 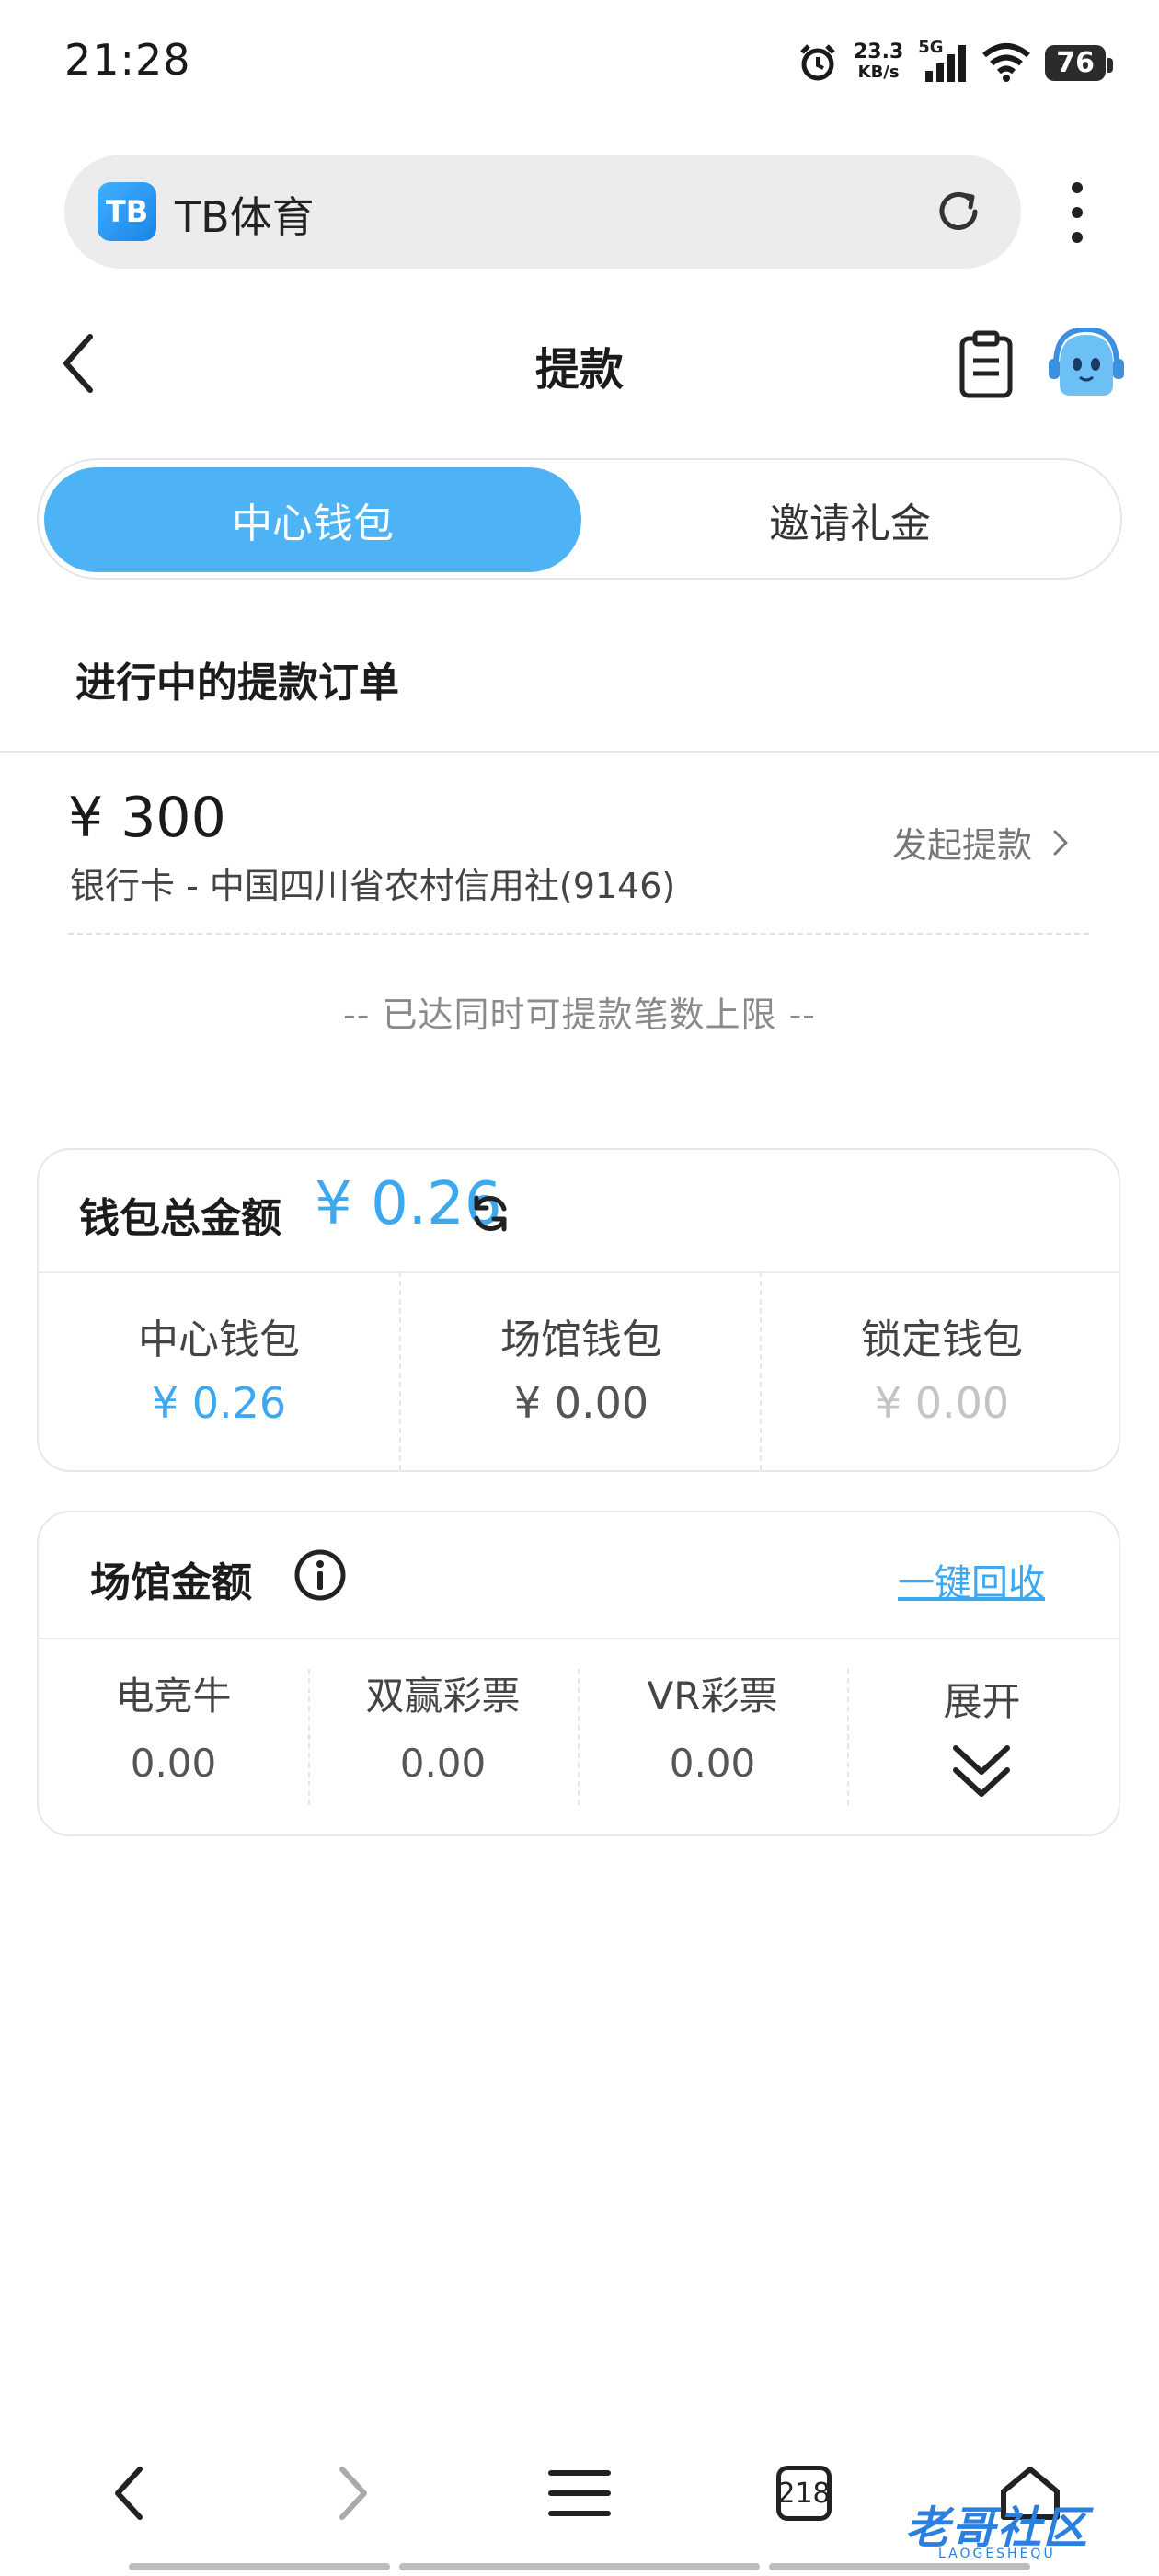 I want to click on expand-label: 展开, so click(x=982, y=1701).